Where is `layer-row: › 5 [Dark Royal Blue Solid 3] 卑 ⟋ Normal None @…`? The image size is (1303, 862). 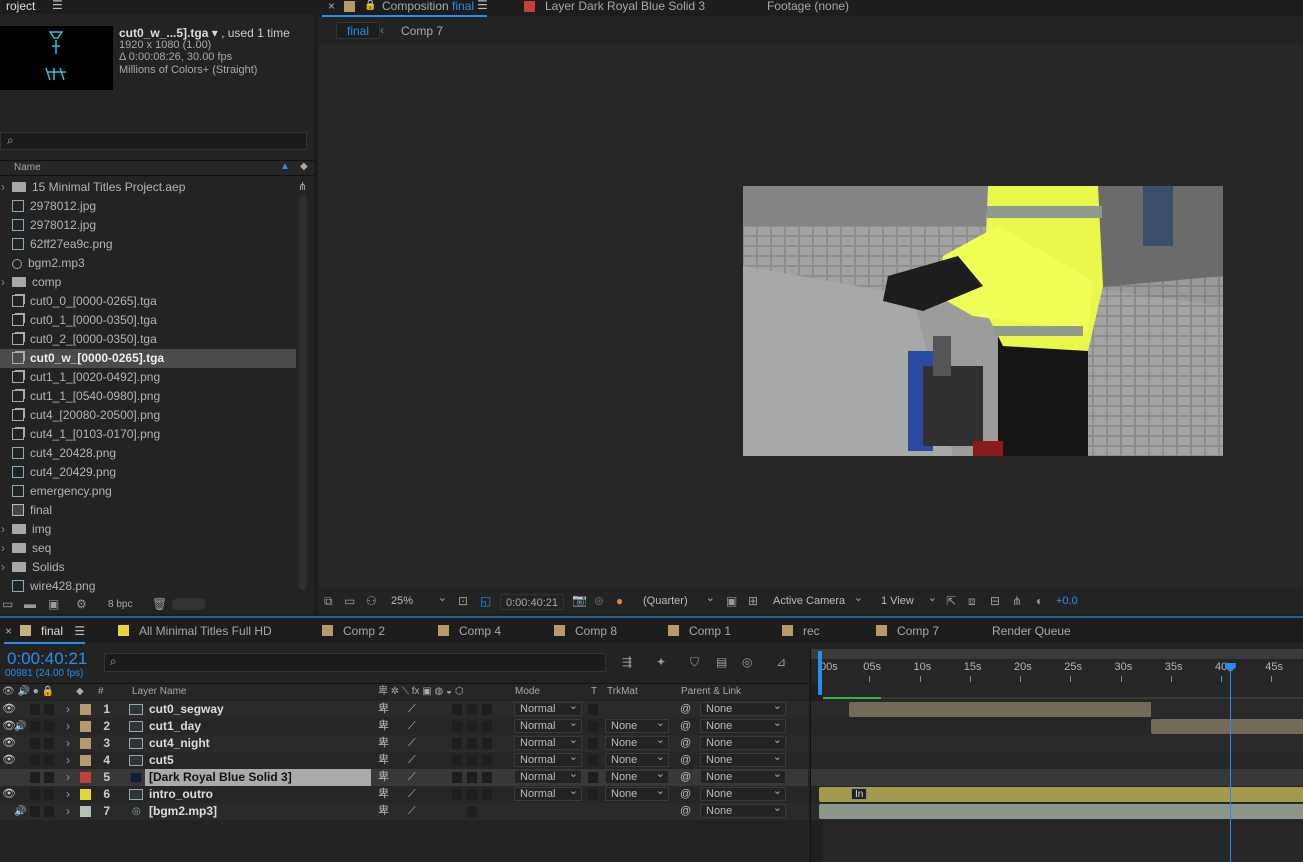
layer-row: › 5 [Dark Royal Blue Solid 3] 卑 ⟋ Normal None @… is located at coordinates (404, 777).